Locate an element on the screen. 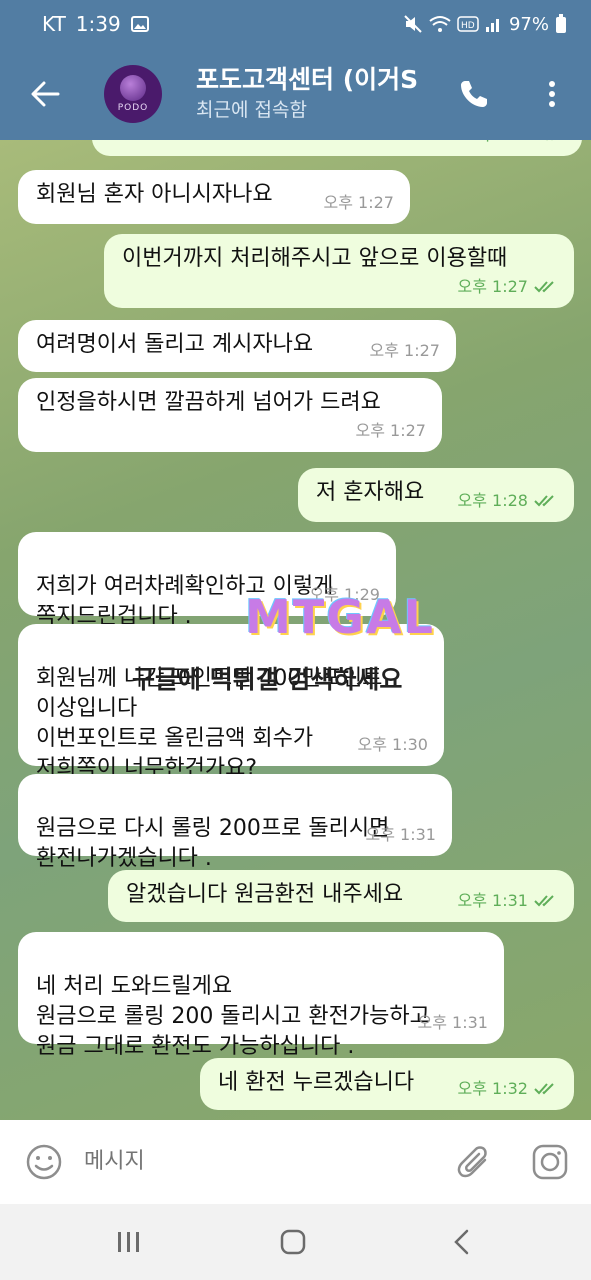 The image size is (591, 1280). message-bubble: 저희가 여러차례확인하고 이렇게 쪽지드린겁니다 . 오후 1:29 is located at coordinates (207, 580).